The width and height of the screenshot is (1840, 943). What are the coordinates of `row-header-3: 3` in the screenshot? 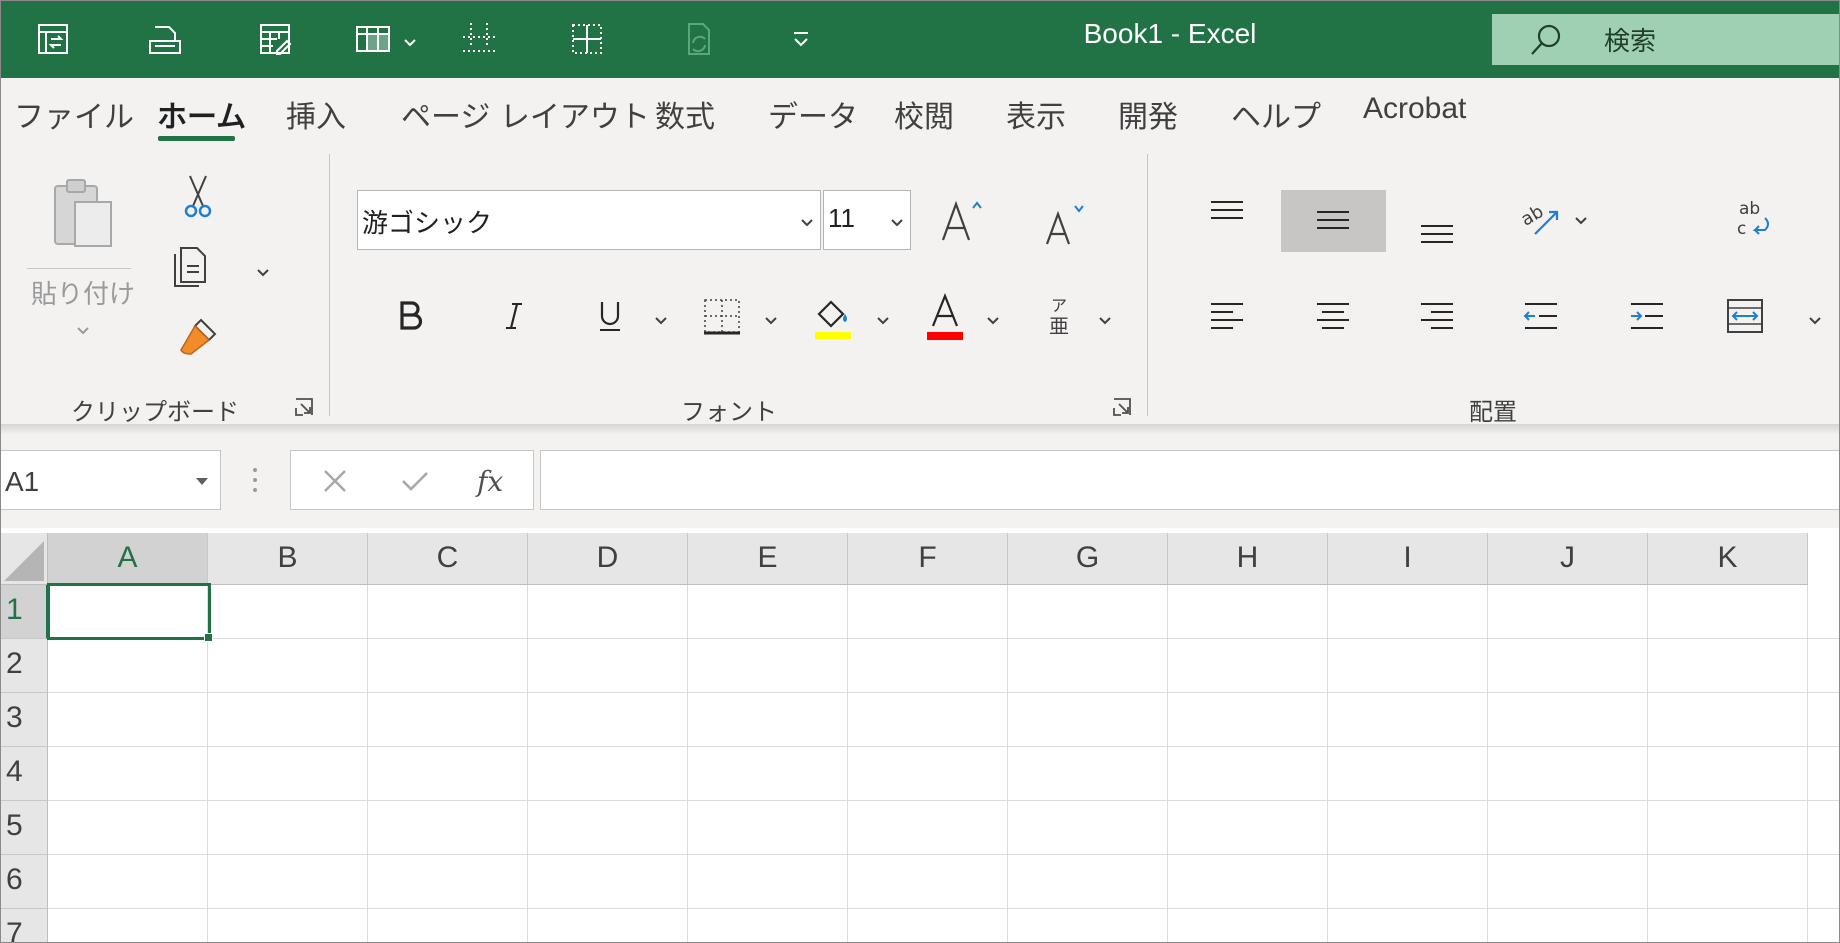 It's located at (24, 720).